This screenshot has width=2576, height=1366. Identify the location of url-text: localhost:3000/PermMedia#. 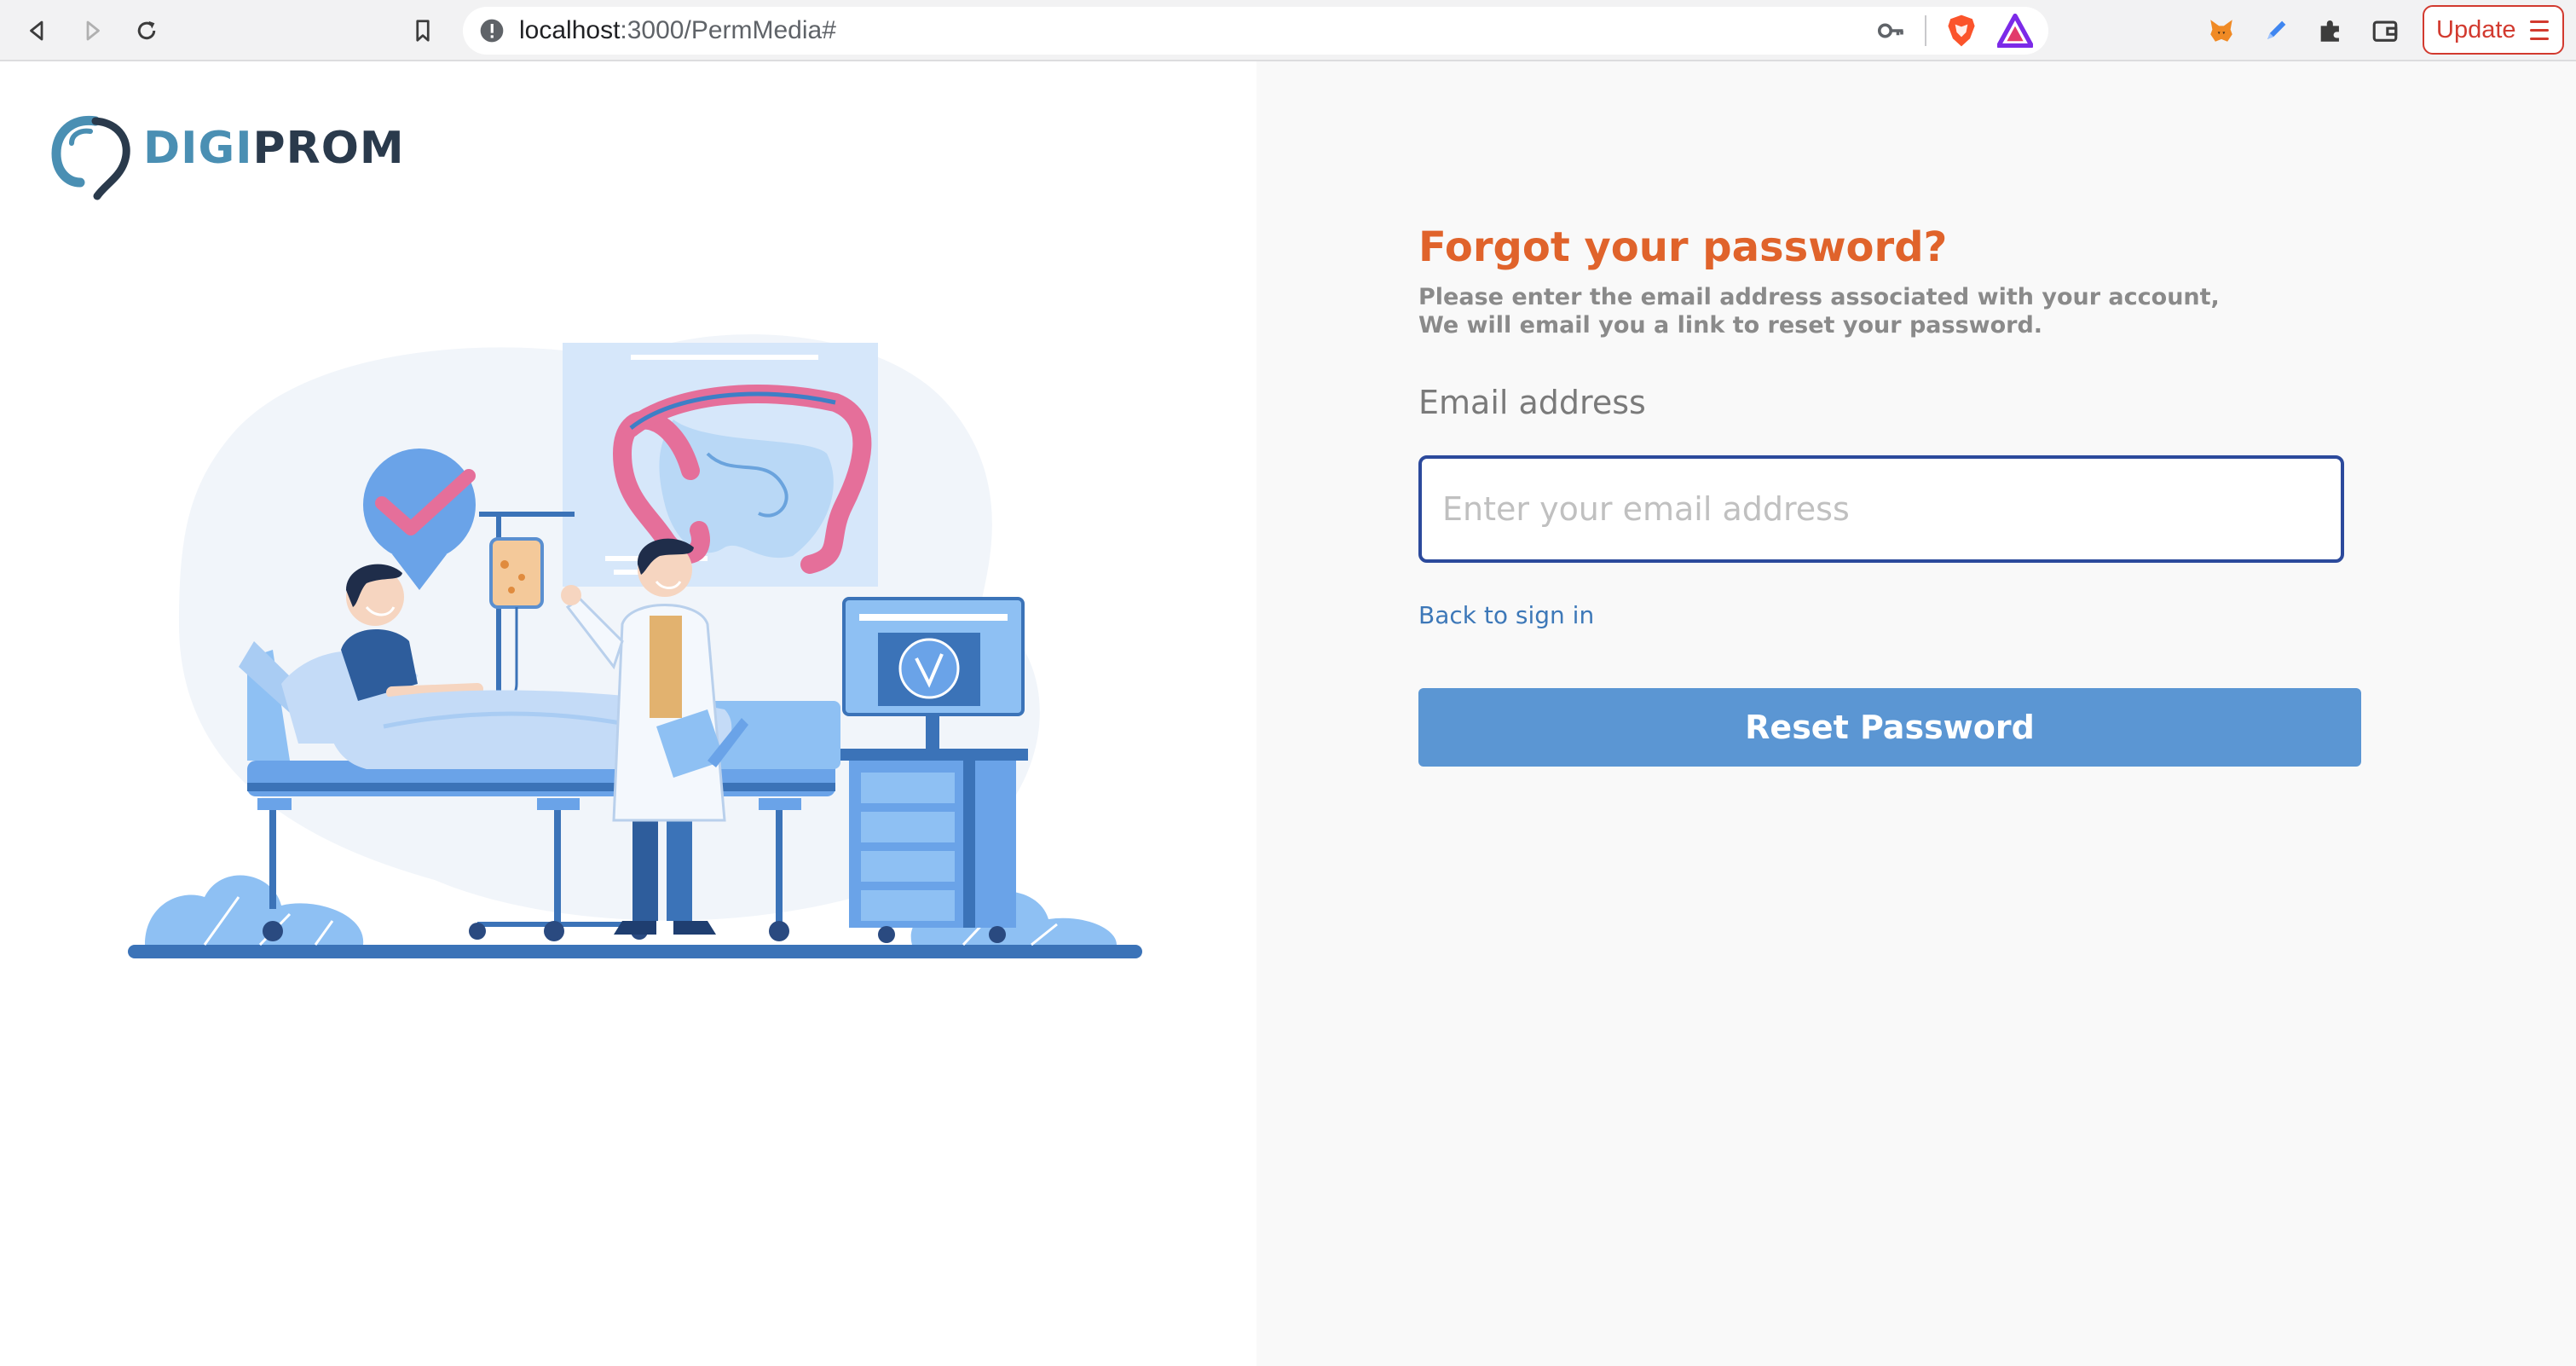
(677, 31).